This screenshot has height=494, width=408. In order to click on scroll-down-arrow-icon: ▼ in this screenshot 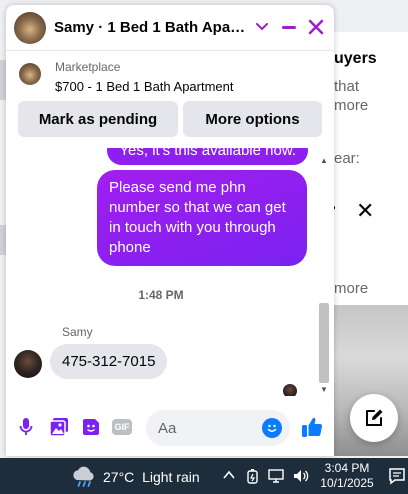, I will do `click(324, 389)`.